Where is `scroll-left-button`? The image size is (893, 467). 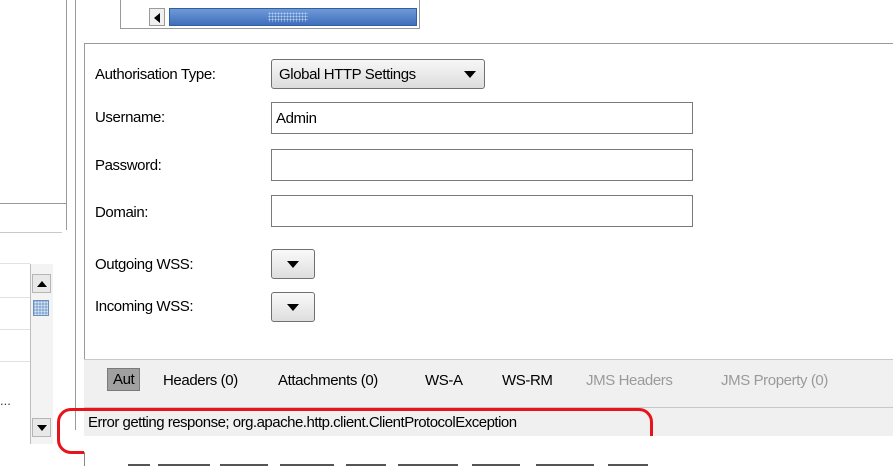
scroll-left-button is located at coordinates (157, 17).